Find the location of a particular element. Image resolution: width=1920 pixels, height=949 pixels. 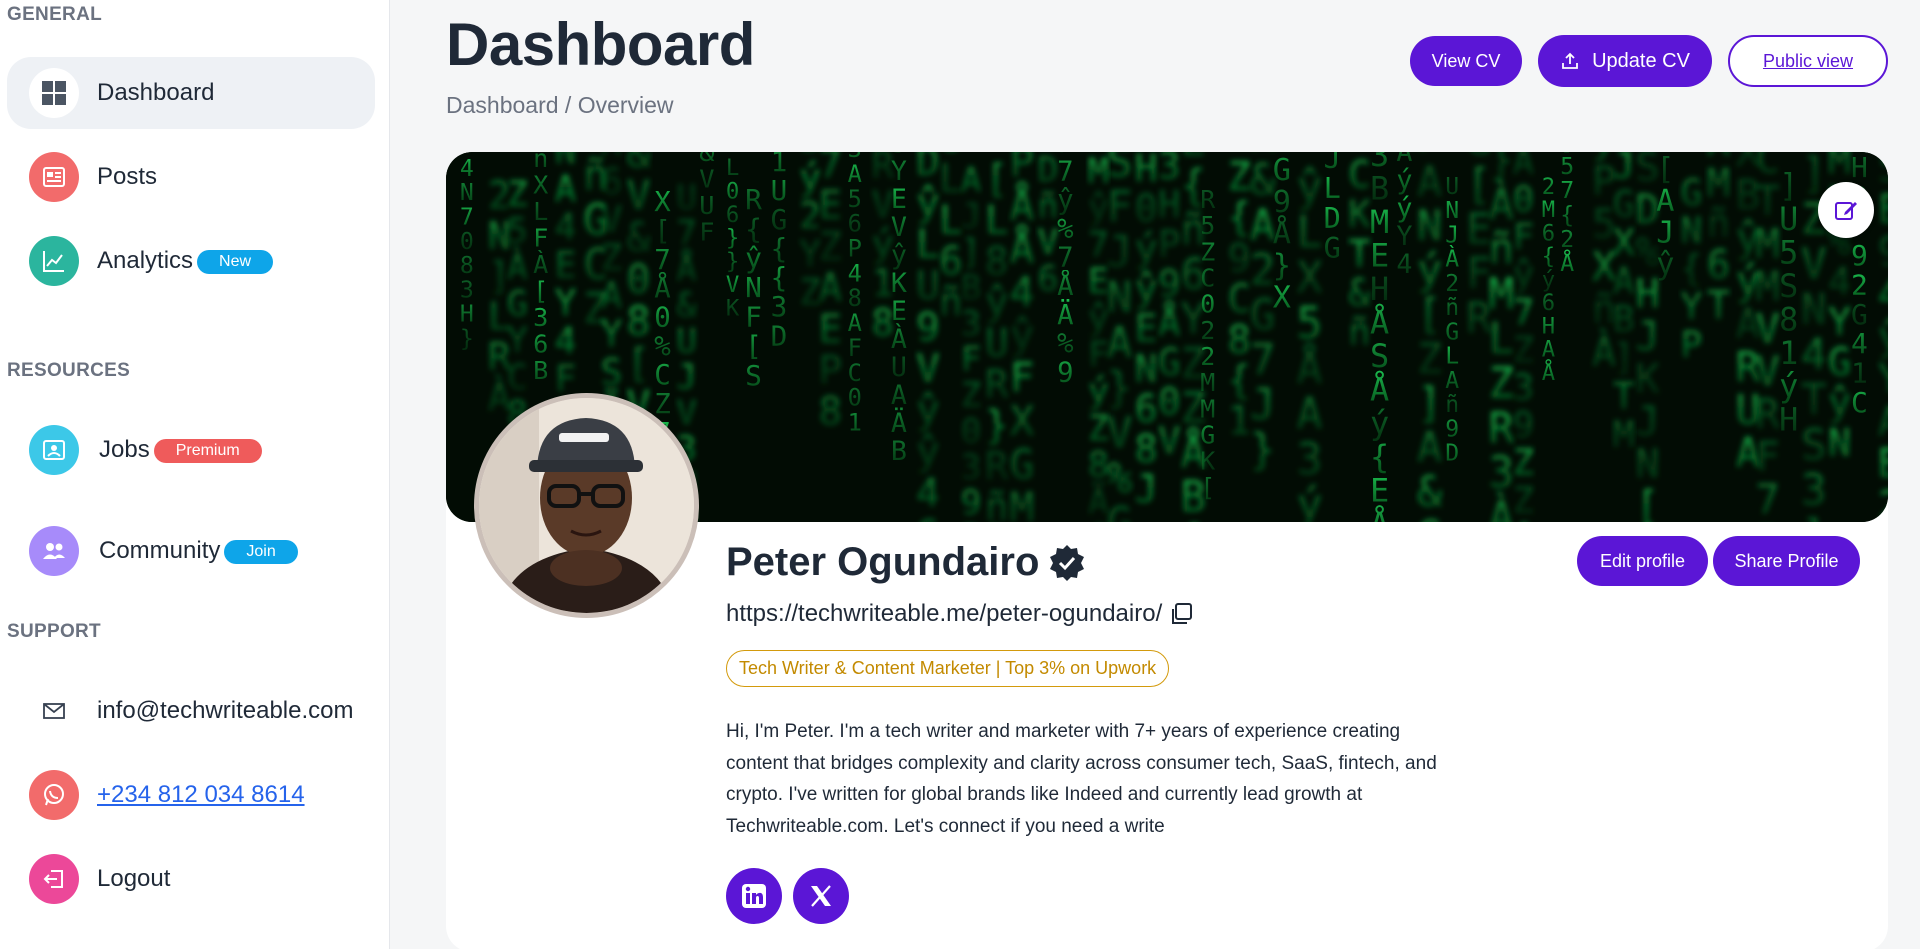

update-cv-button: Update CV is located at coordinates (1625, 61).